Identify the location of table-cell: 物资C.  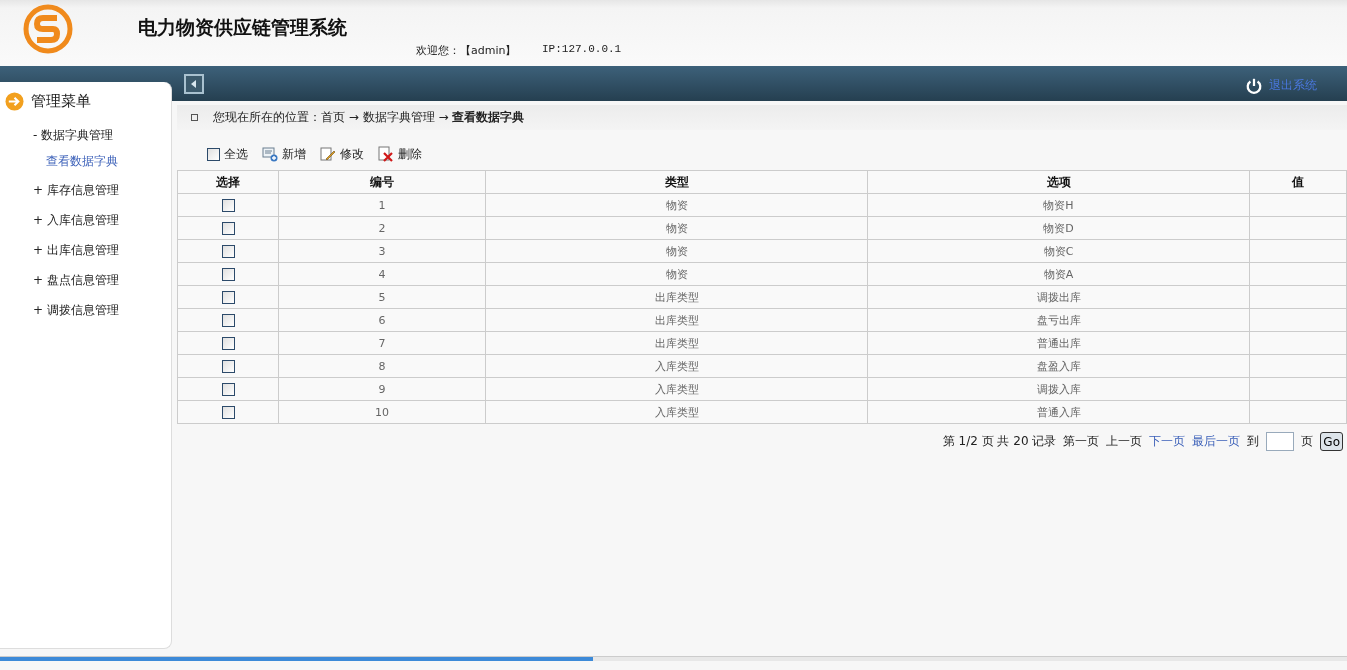
(1058, 251).